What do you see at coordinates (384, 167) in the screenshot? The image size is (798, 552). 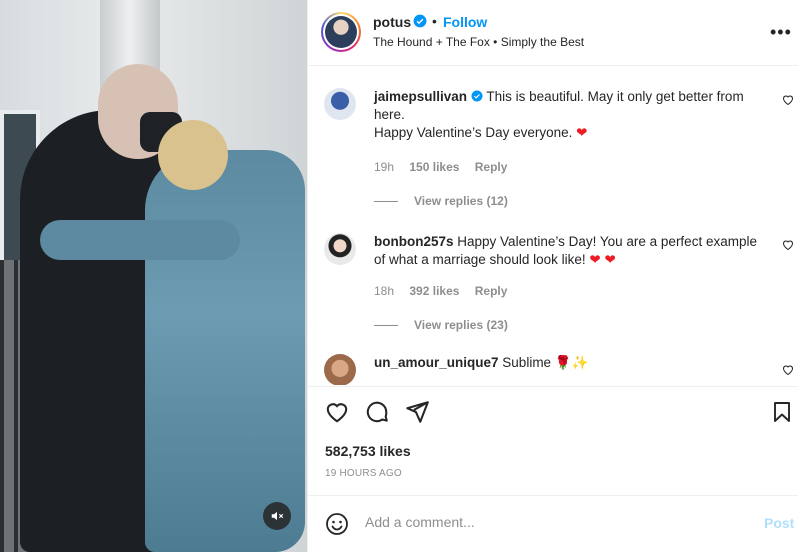 I see `comment-time: 19h` at bounding box center [384, 167].